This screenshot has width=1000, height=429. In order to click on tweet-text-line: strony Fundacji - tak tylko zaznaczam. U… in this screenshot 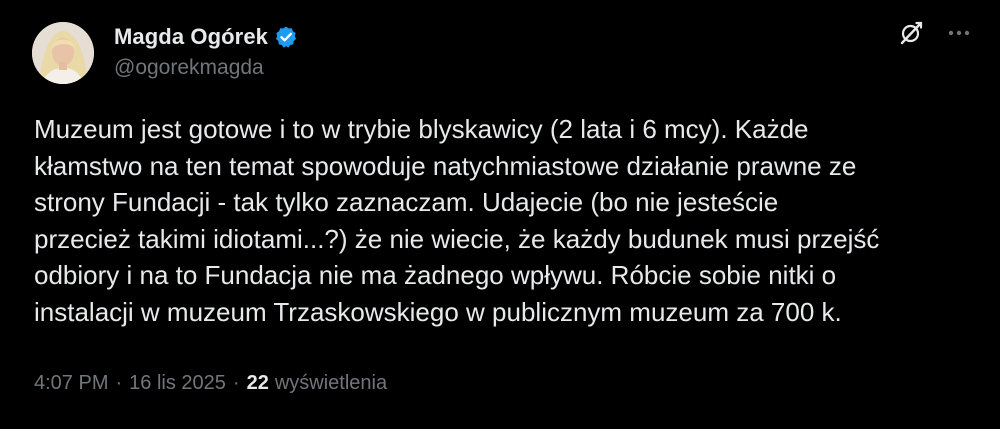, I will do `click(406, 202)`.